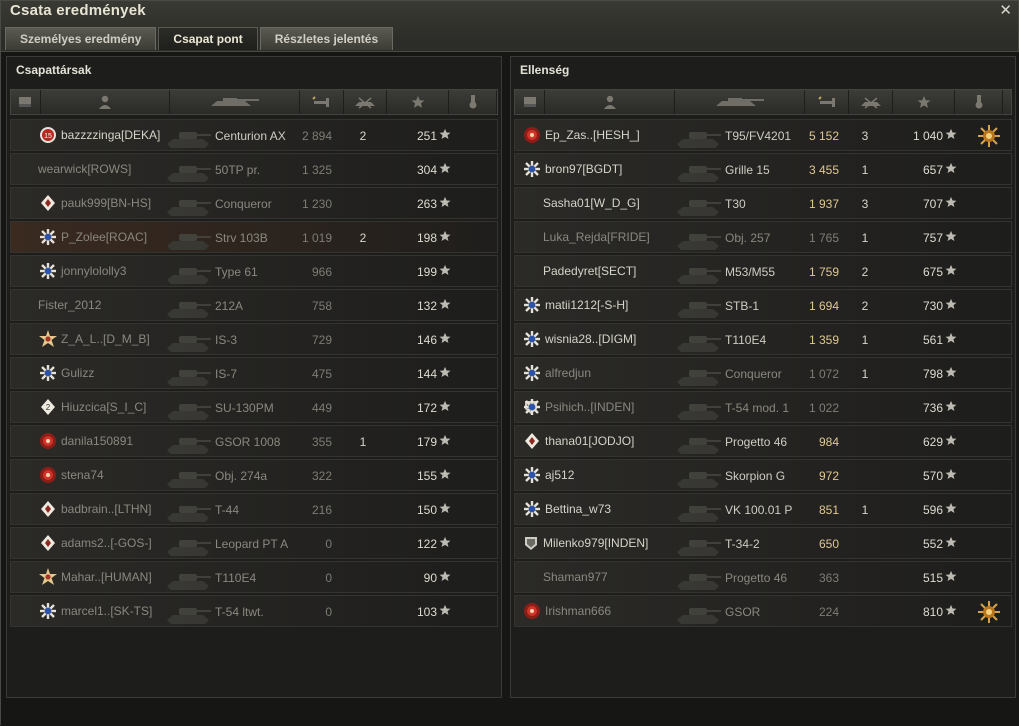  What do you see at coordinates (823, 204) in the screenshot?
I see `damage-value: 1 937` at bounding box center [823, 204].